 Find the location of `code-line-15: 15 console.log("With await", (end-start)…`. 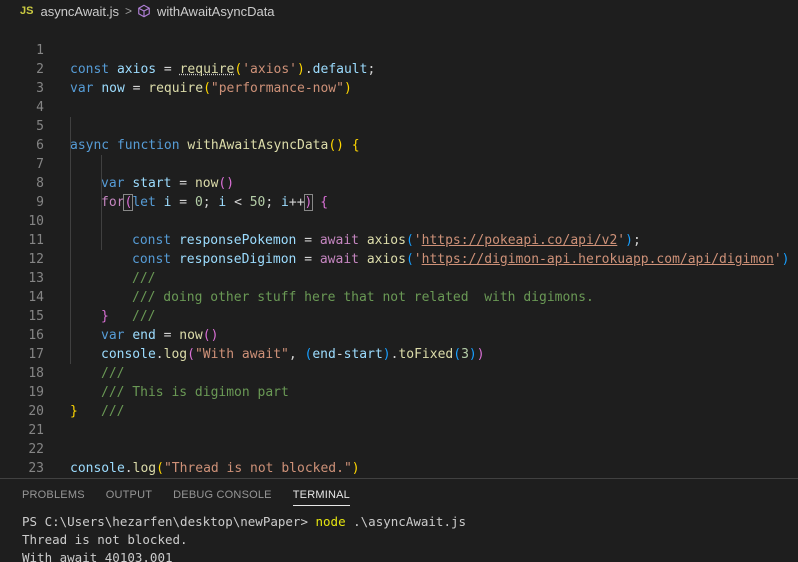

code-line-15: 15 console.log("With await", (end-start)… is located at coordinates (399, 325).